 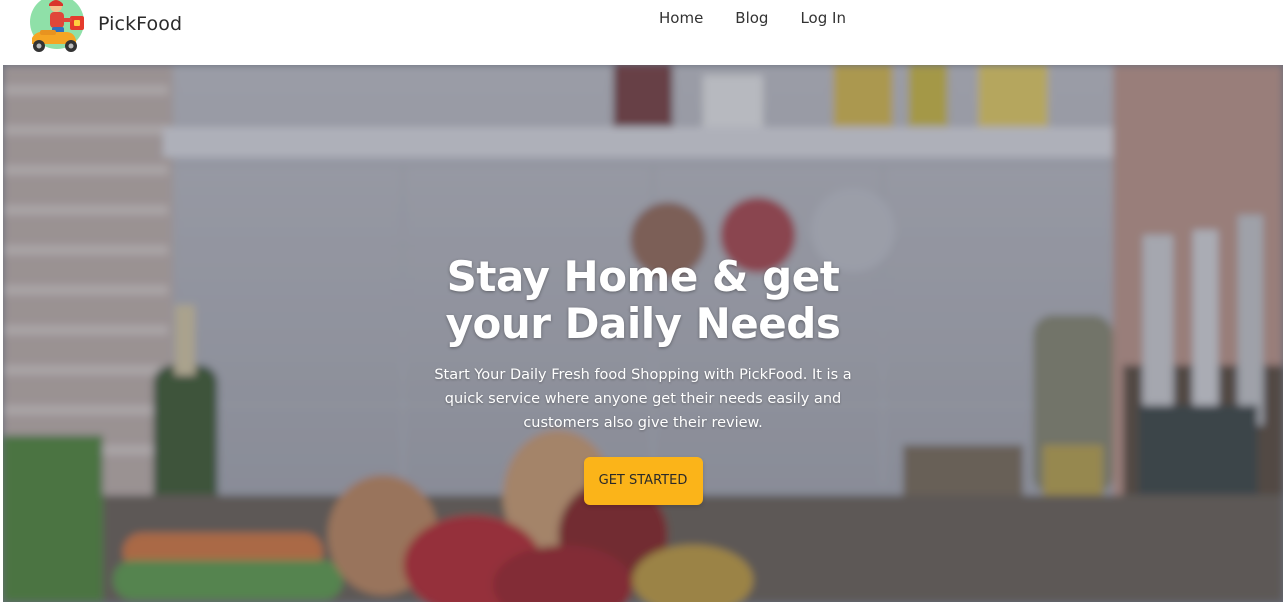 I want to click on brand: PickFood, so click(x=104, y=27).